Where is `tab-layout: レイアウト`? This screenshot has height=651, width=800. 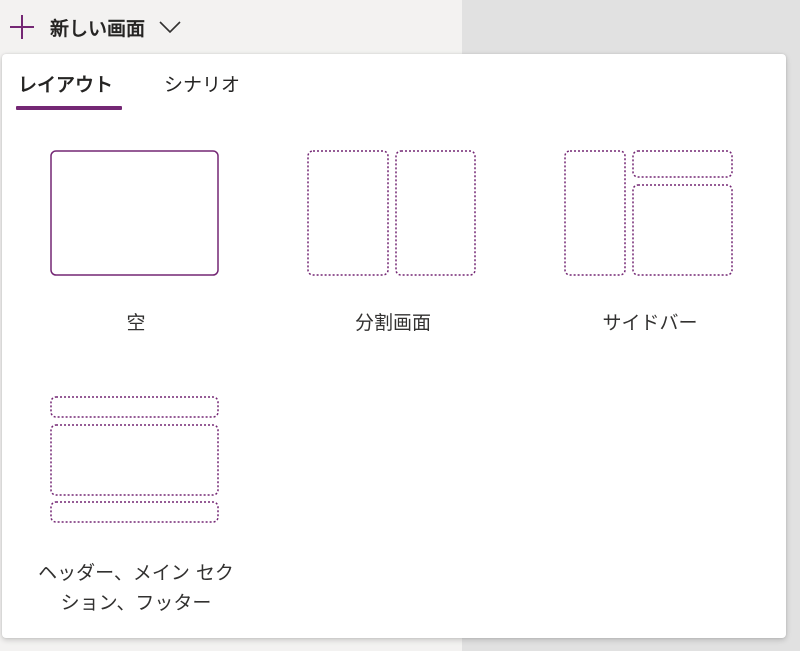
tab-layout: レイアウト is located at coordinates (65, 83).